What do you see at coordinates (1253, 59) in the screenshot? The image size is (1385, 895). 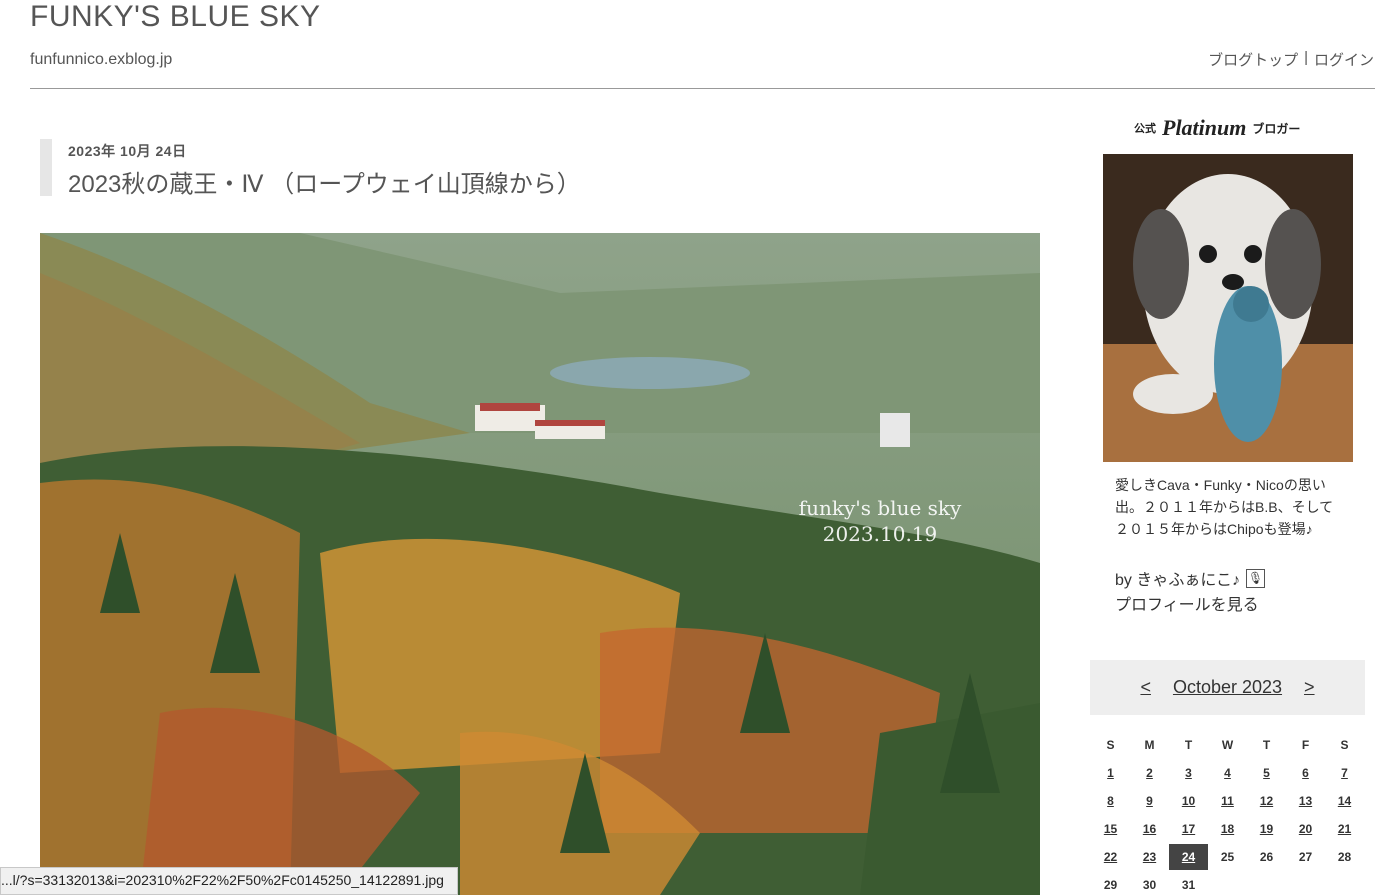 I see `blog-top-link: ブログトップ` at bounding box center [1253, 59].